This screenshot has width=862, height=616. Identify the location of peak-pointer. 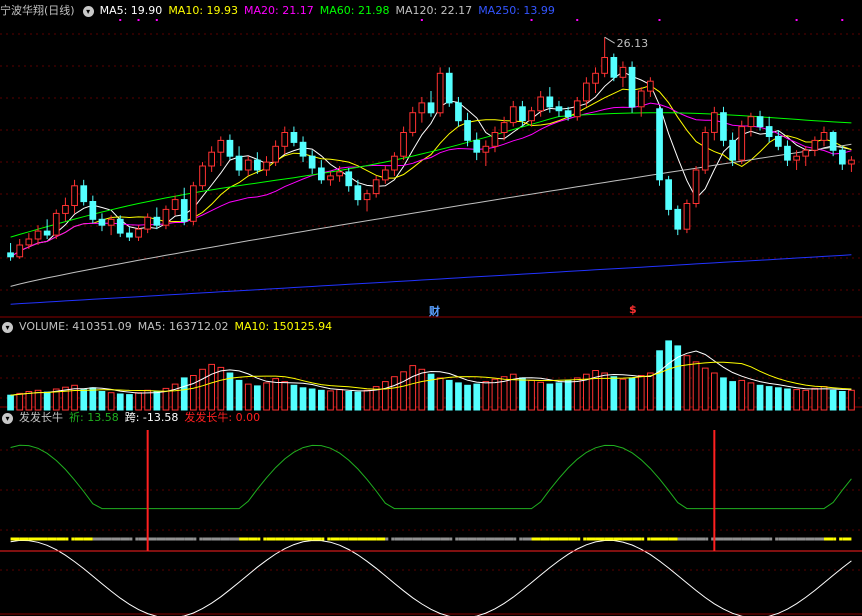
(609, 40).